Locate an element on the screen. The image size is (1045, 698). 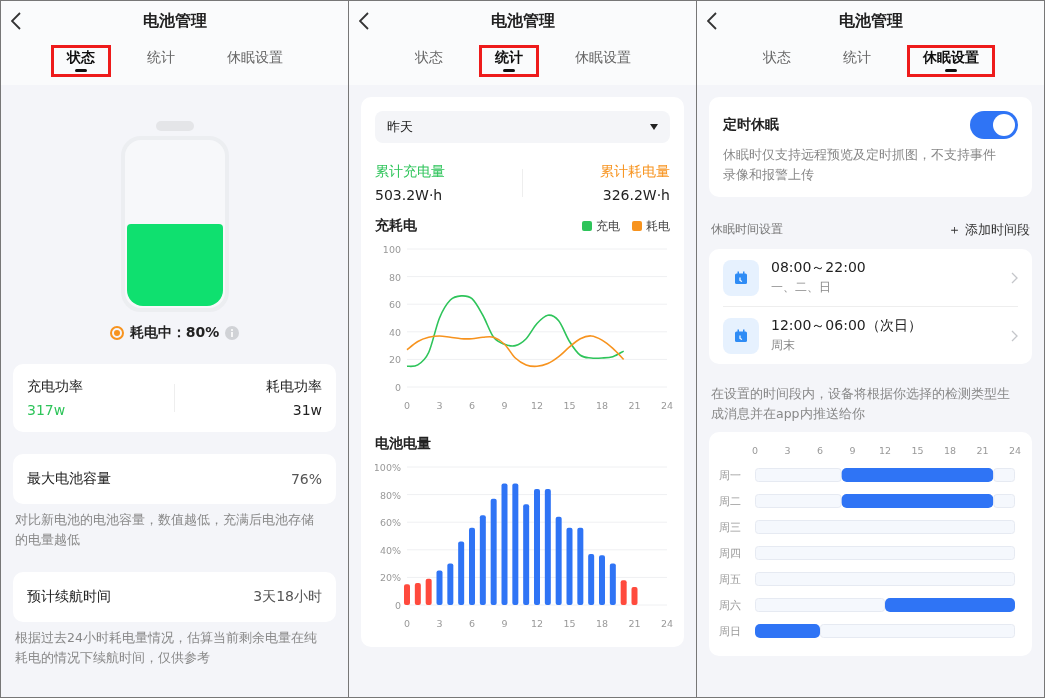
row-value: 3天18小时 is located at coordinates (287, 597).